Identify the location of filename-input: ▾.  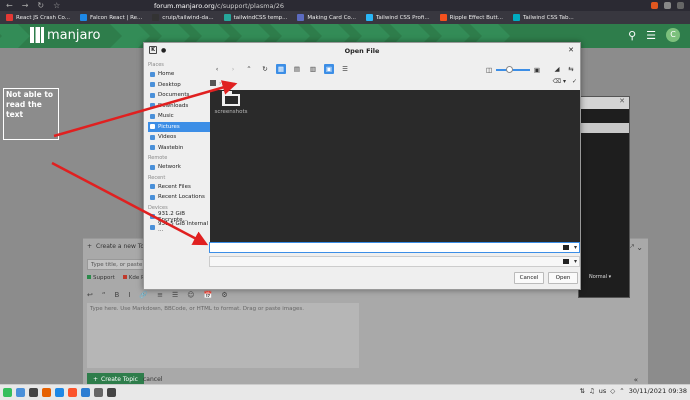
(394, 247).